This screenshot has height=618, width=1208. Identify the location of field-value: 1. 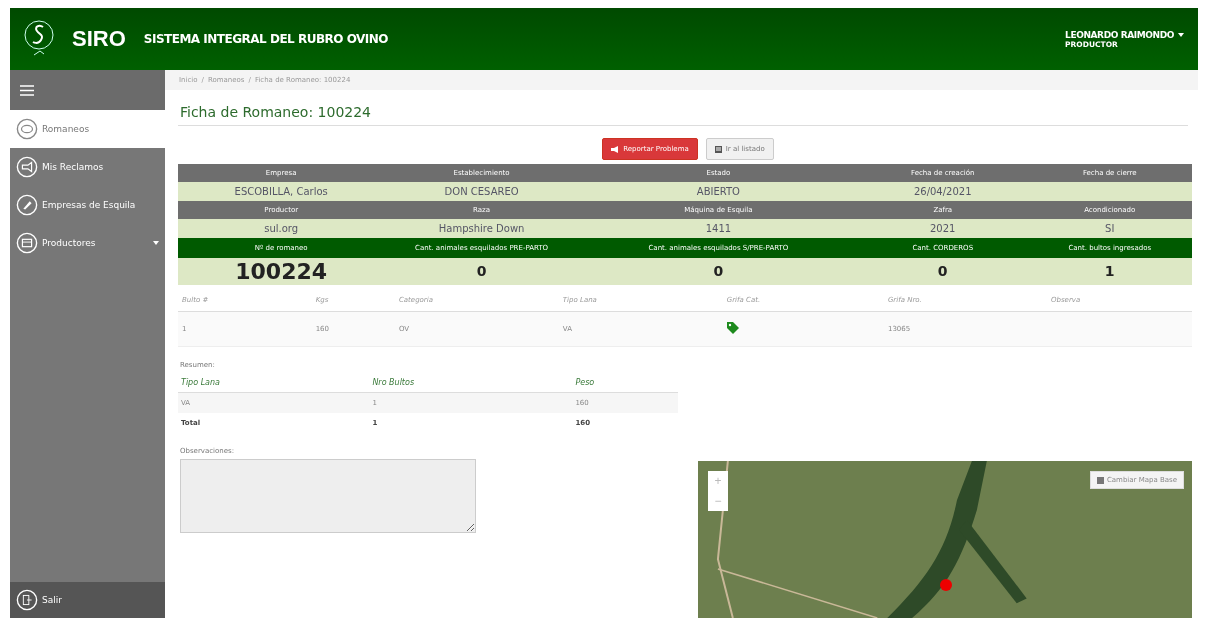
(1109, 271).